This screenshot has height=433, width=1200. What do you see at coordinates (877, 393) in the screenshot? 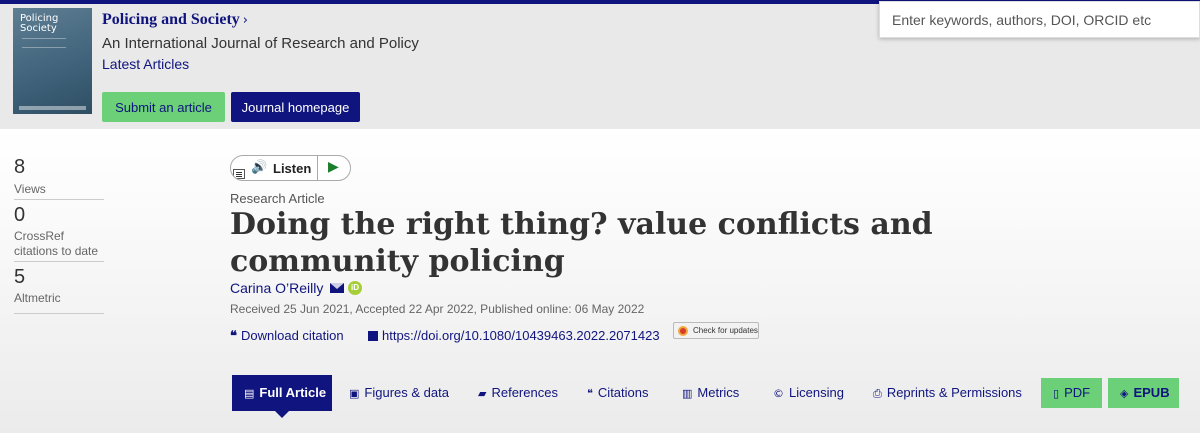
I see `printer-icon: ⎙` at bounding box center [877, 393].